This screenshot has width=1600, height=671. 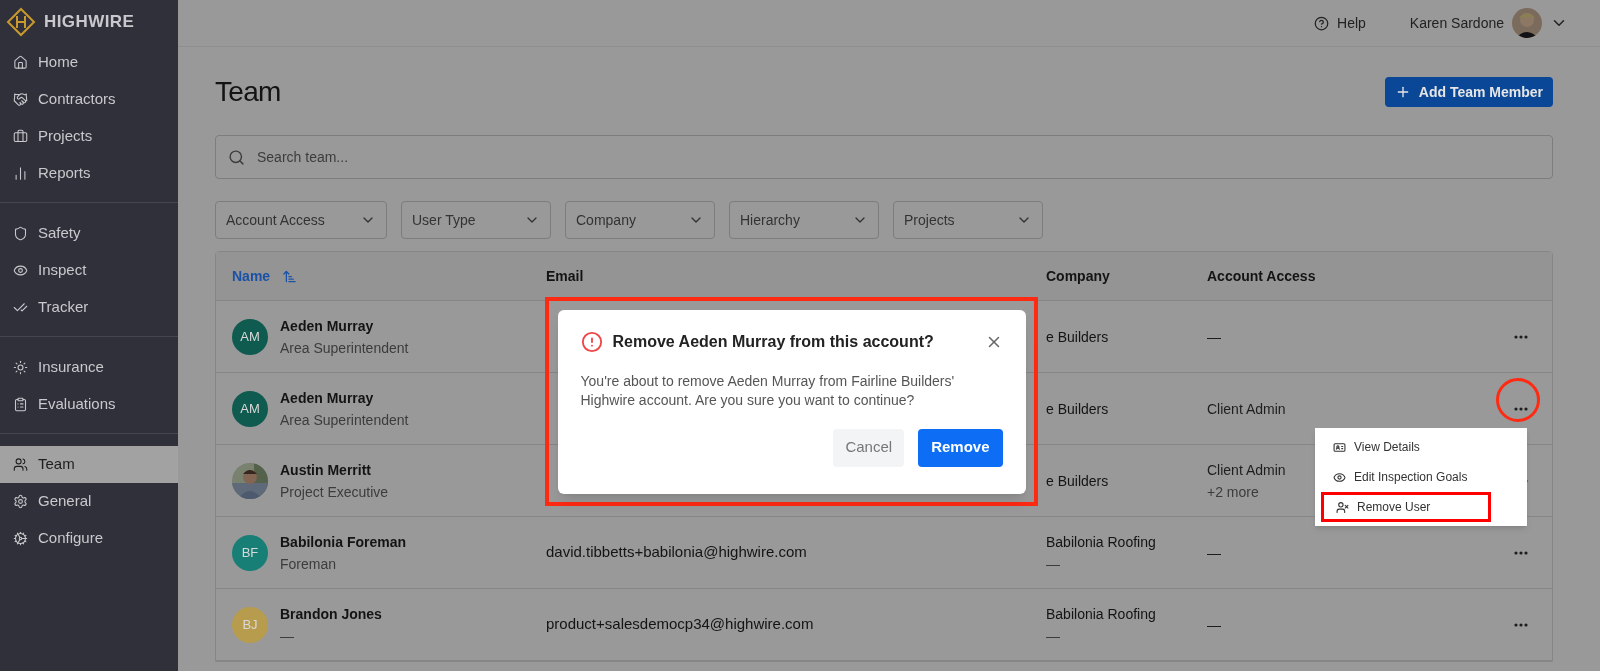 What do you see at coordinates (89, 136) in the screenshot?
I see `sidebar-item: Projects` at bounding box center [89, 136].